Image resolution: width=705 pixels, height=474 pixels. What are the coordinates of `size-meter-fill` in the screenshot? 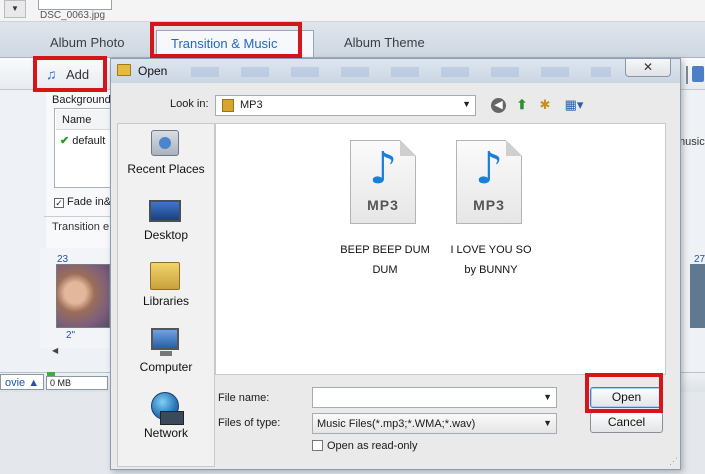 It's located at (51, 374).